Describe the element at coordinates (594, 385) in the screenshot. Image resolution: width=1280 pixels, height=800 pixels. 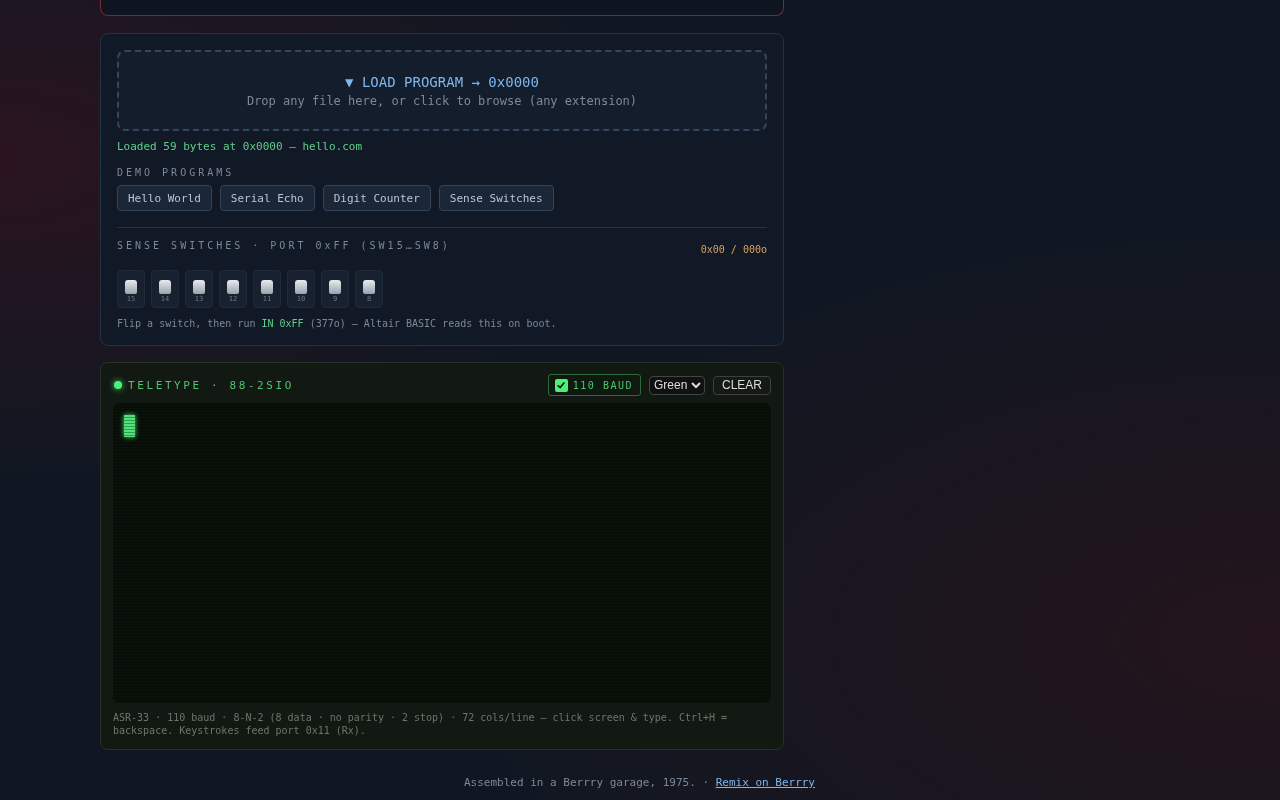
I see `baud-toggle: 110 BAUD` at that location.